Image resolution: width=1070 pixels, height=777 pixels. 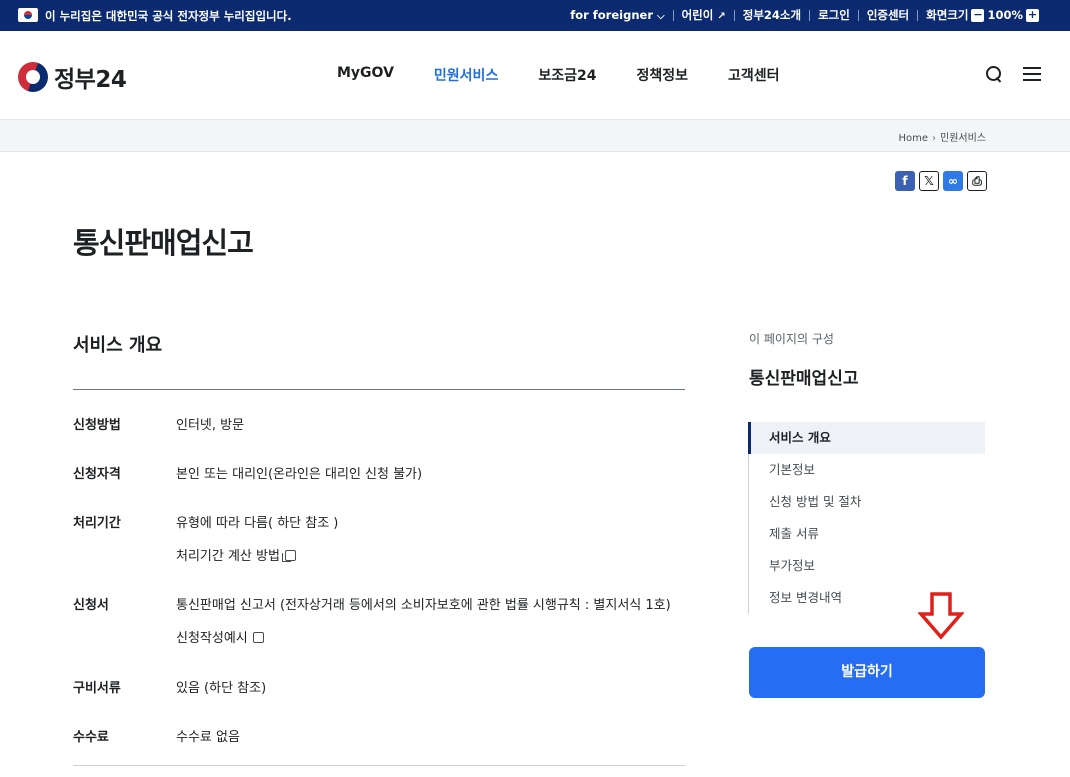 I want to click on main-nav: MyGOV 민원서비스 보조금24 정책정보 고객센터, so click(x=578, y=75).